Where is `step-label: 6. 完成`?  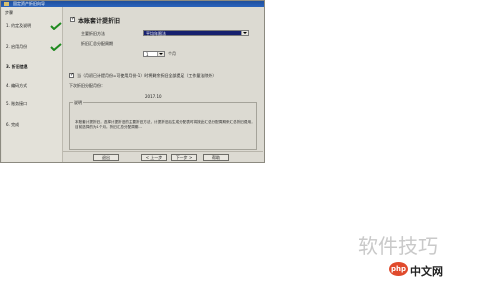
step-label: 6. 完成 is located at coordinates (13, 124).